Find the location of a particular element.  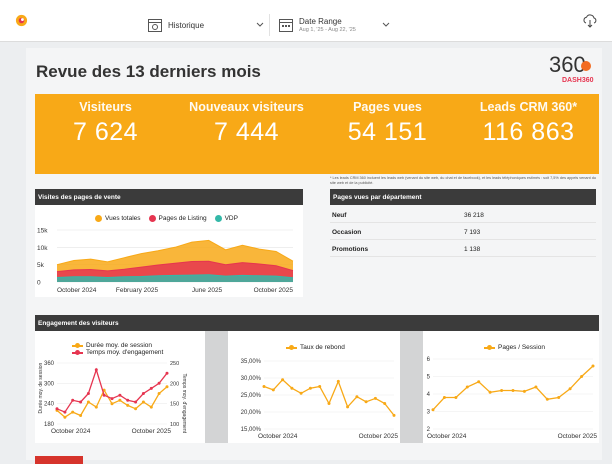

kpi-visitors: Visiteurs 7 624 is located at coordinates (105, 120).